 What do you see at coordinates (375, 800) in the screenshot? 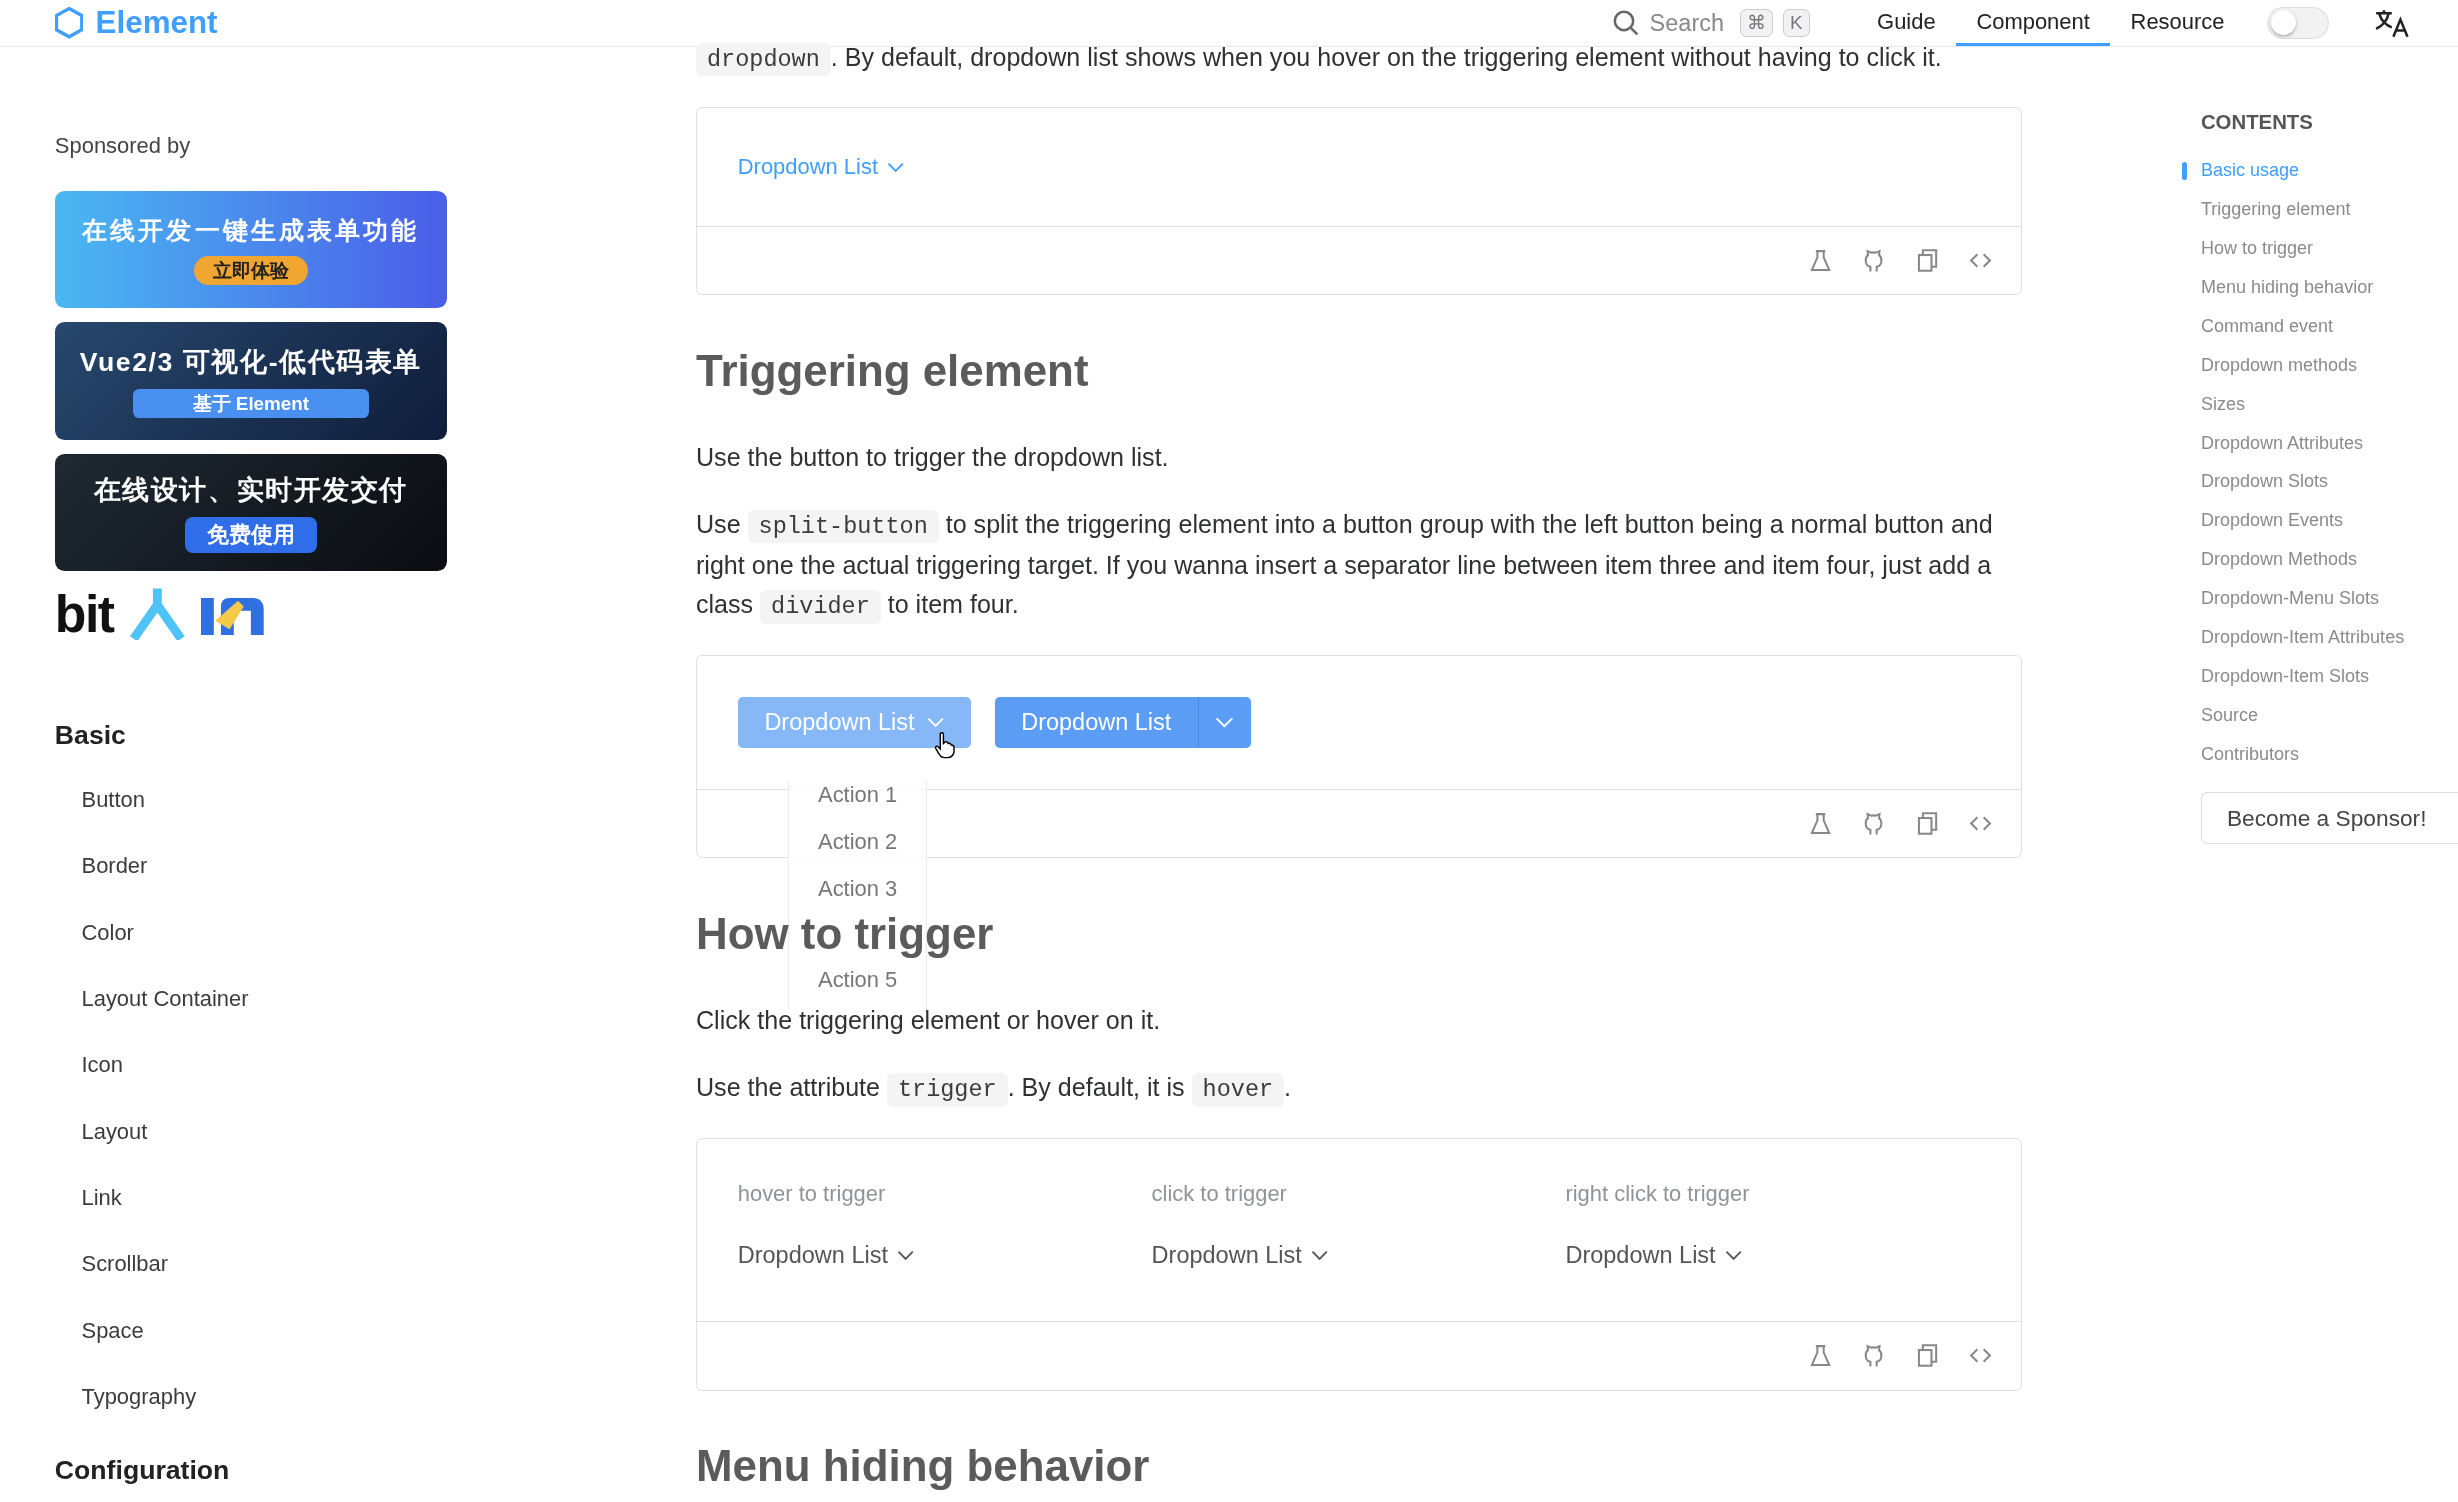
I see `sidebar-item: Button` at bounding box center [375, 800].